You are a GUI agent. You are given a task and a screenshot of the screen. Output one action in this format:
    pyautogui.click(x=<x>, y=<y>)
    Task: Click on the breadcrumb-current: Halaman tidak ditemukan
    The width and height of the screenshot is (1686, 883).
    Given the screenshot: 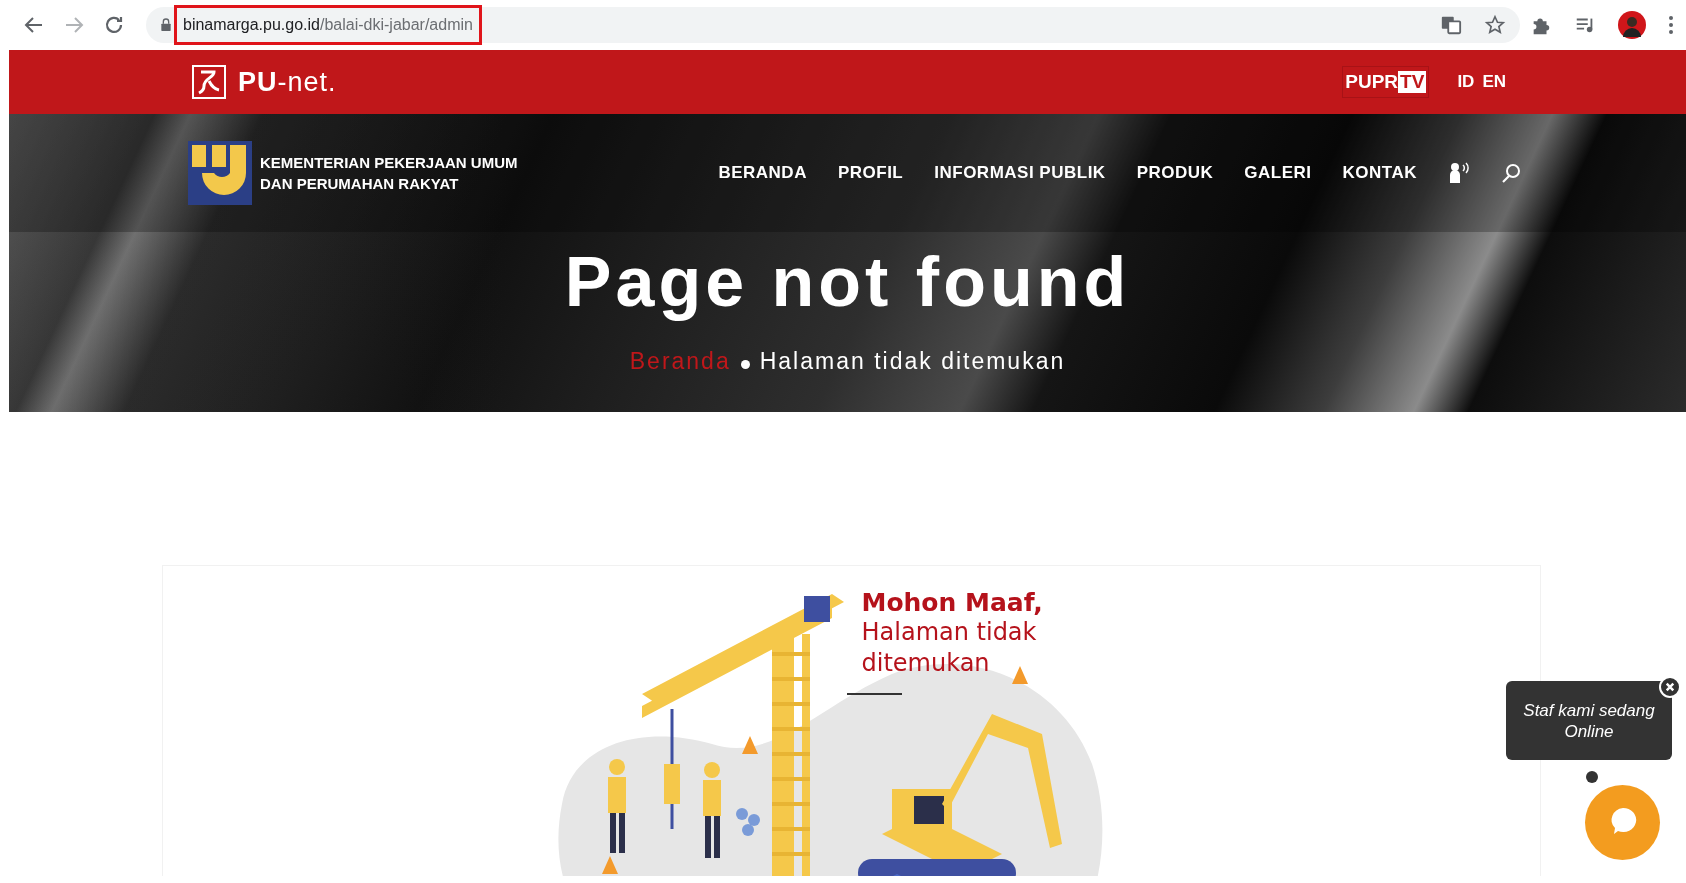 What is the action you would take?
    pyautogui.click(x=912, y=361)
    